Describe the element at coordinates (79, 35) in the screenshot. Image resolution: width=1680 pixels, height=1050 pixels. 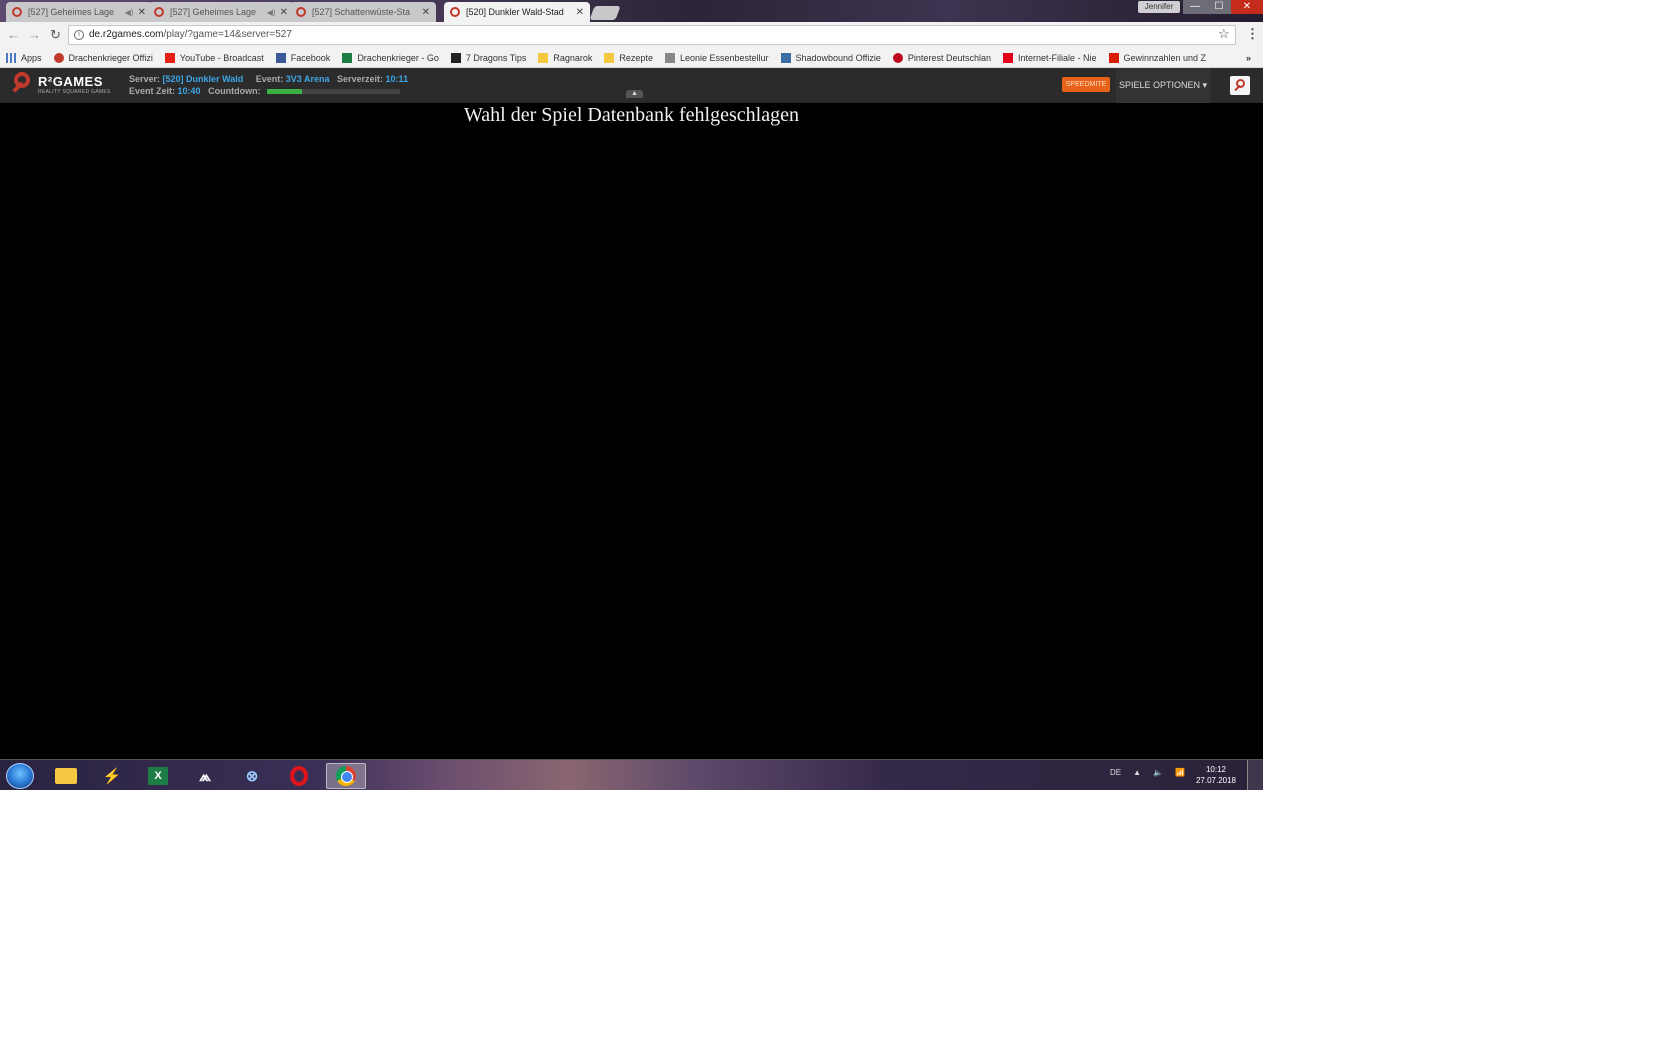
I see `info-icon: i` at that location.